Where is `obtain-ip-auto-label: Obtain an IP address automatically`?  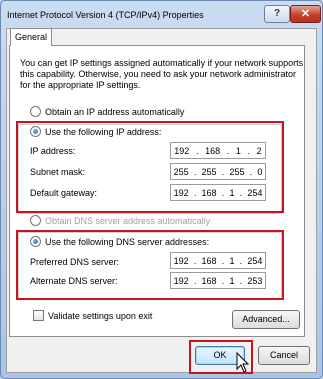 obtain-ip-auto-label: Obtain an IP address automatically is located at coordinates (115, 111).